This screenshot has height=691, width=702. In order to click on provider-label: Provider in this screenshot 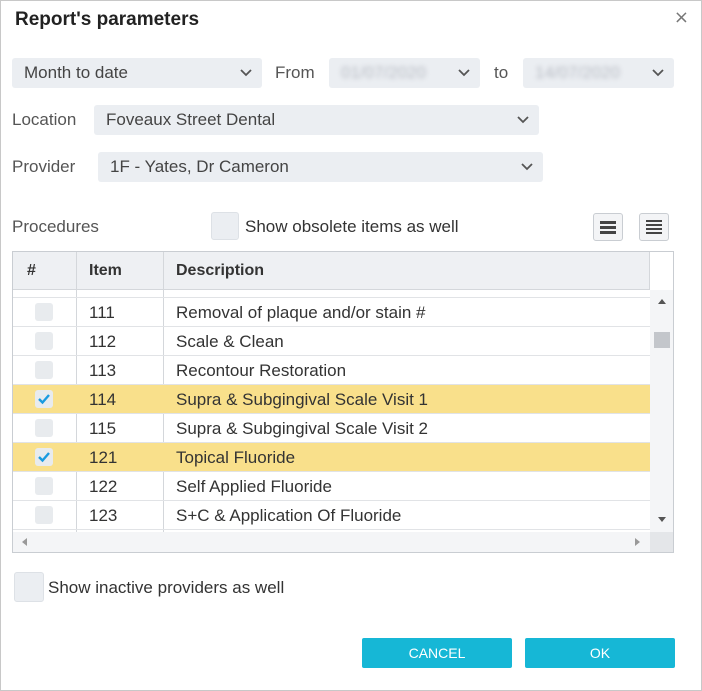, I will do `click(44, 166)`.